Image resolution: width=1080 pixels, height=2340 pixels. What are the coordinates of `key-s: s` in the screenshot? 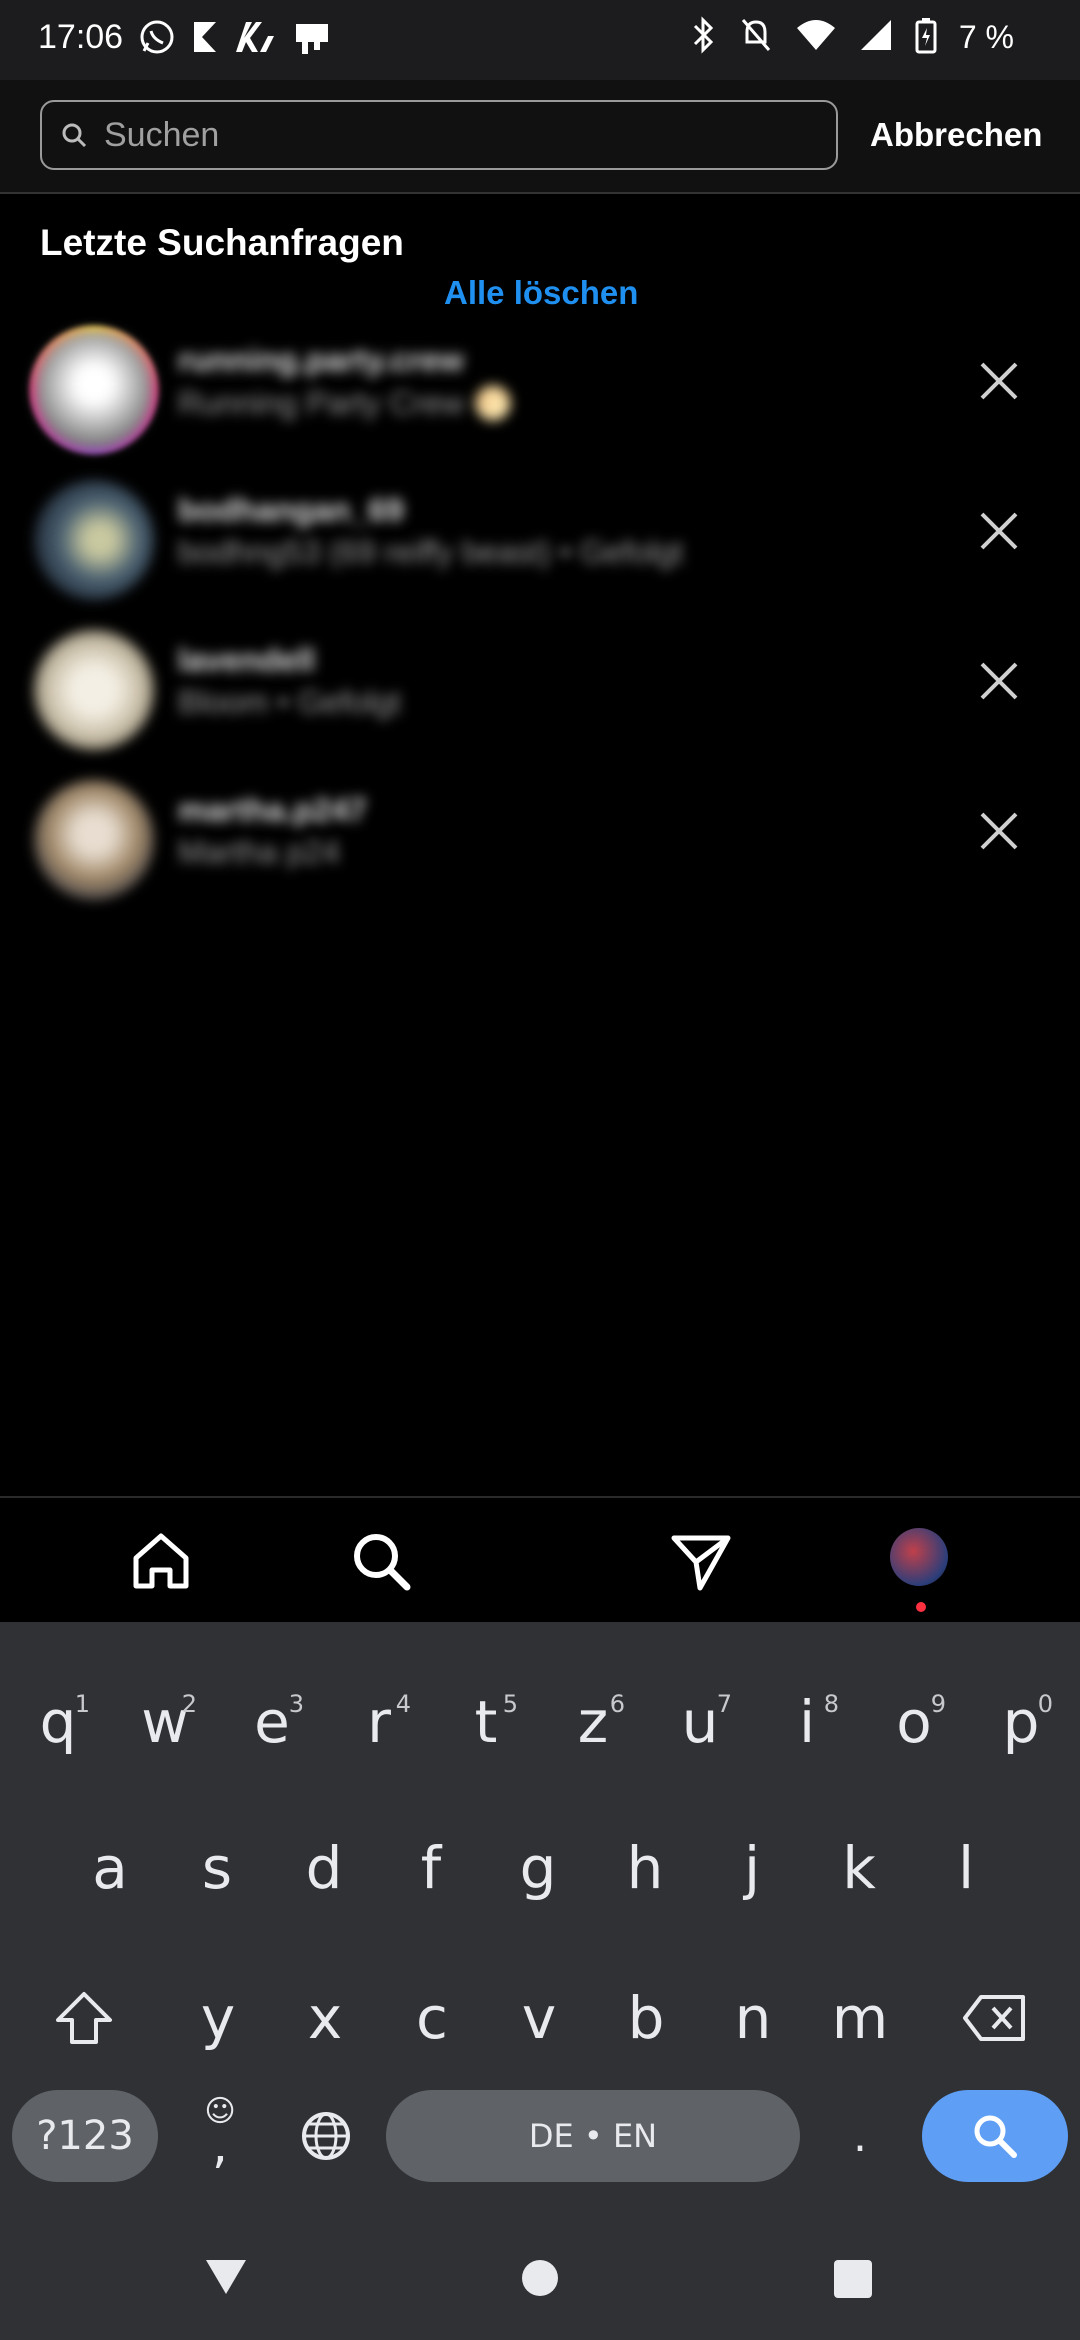 It's located at (217, 1868).